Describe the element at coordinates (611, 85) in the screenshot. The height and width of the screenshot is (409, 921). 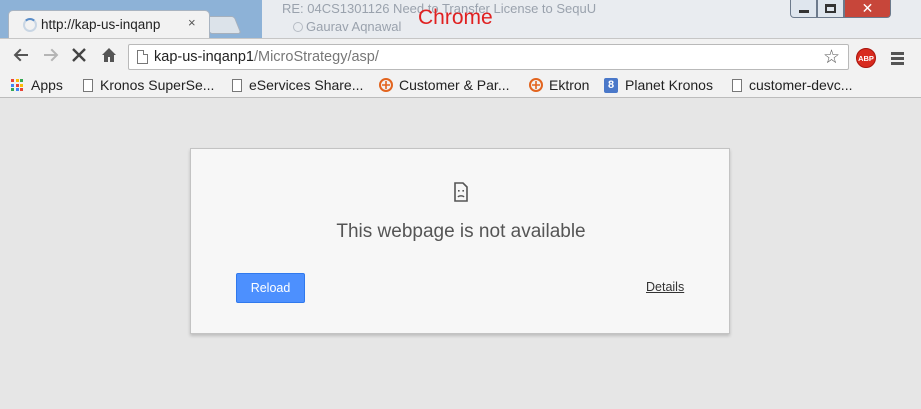
I see `planet-kronos-icon: 8` at that location.